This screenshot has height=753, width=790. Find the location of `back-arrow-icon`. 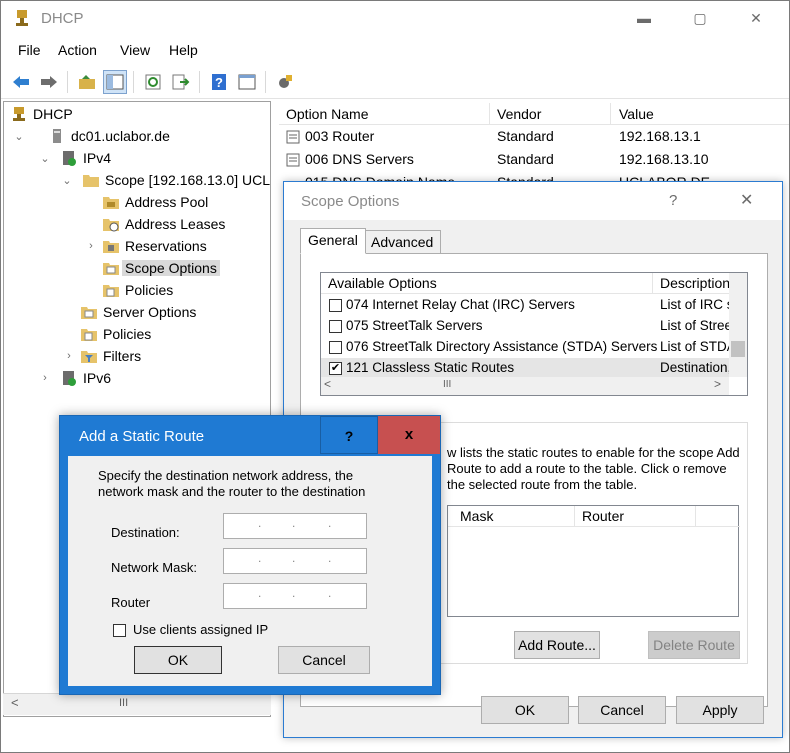

back-arrow-icon is located at coordinates (21, 82).